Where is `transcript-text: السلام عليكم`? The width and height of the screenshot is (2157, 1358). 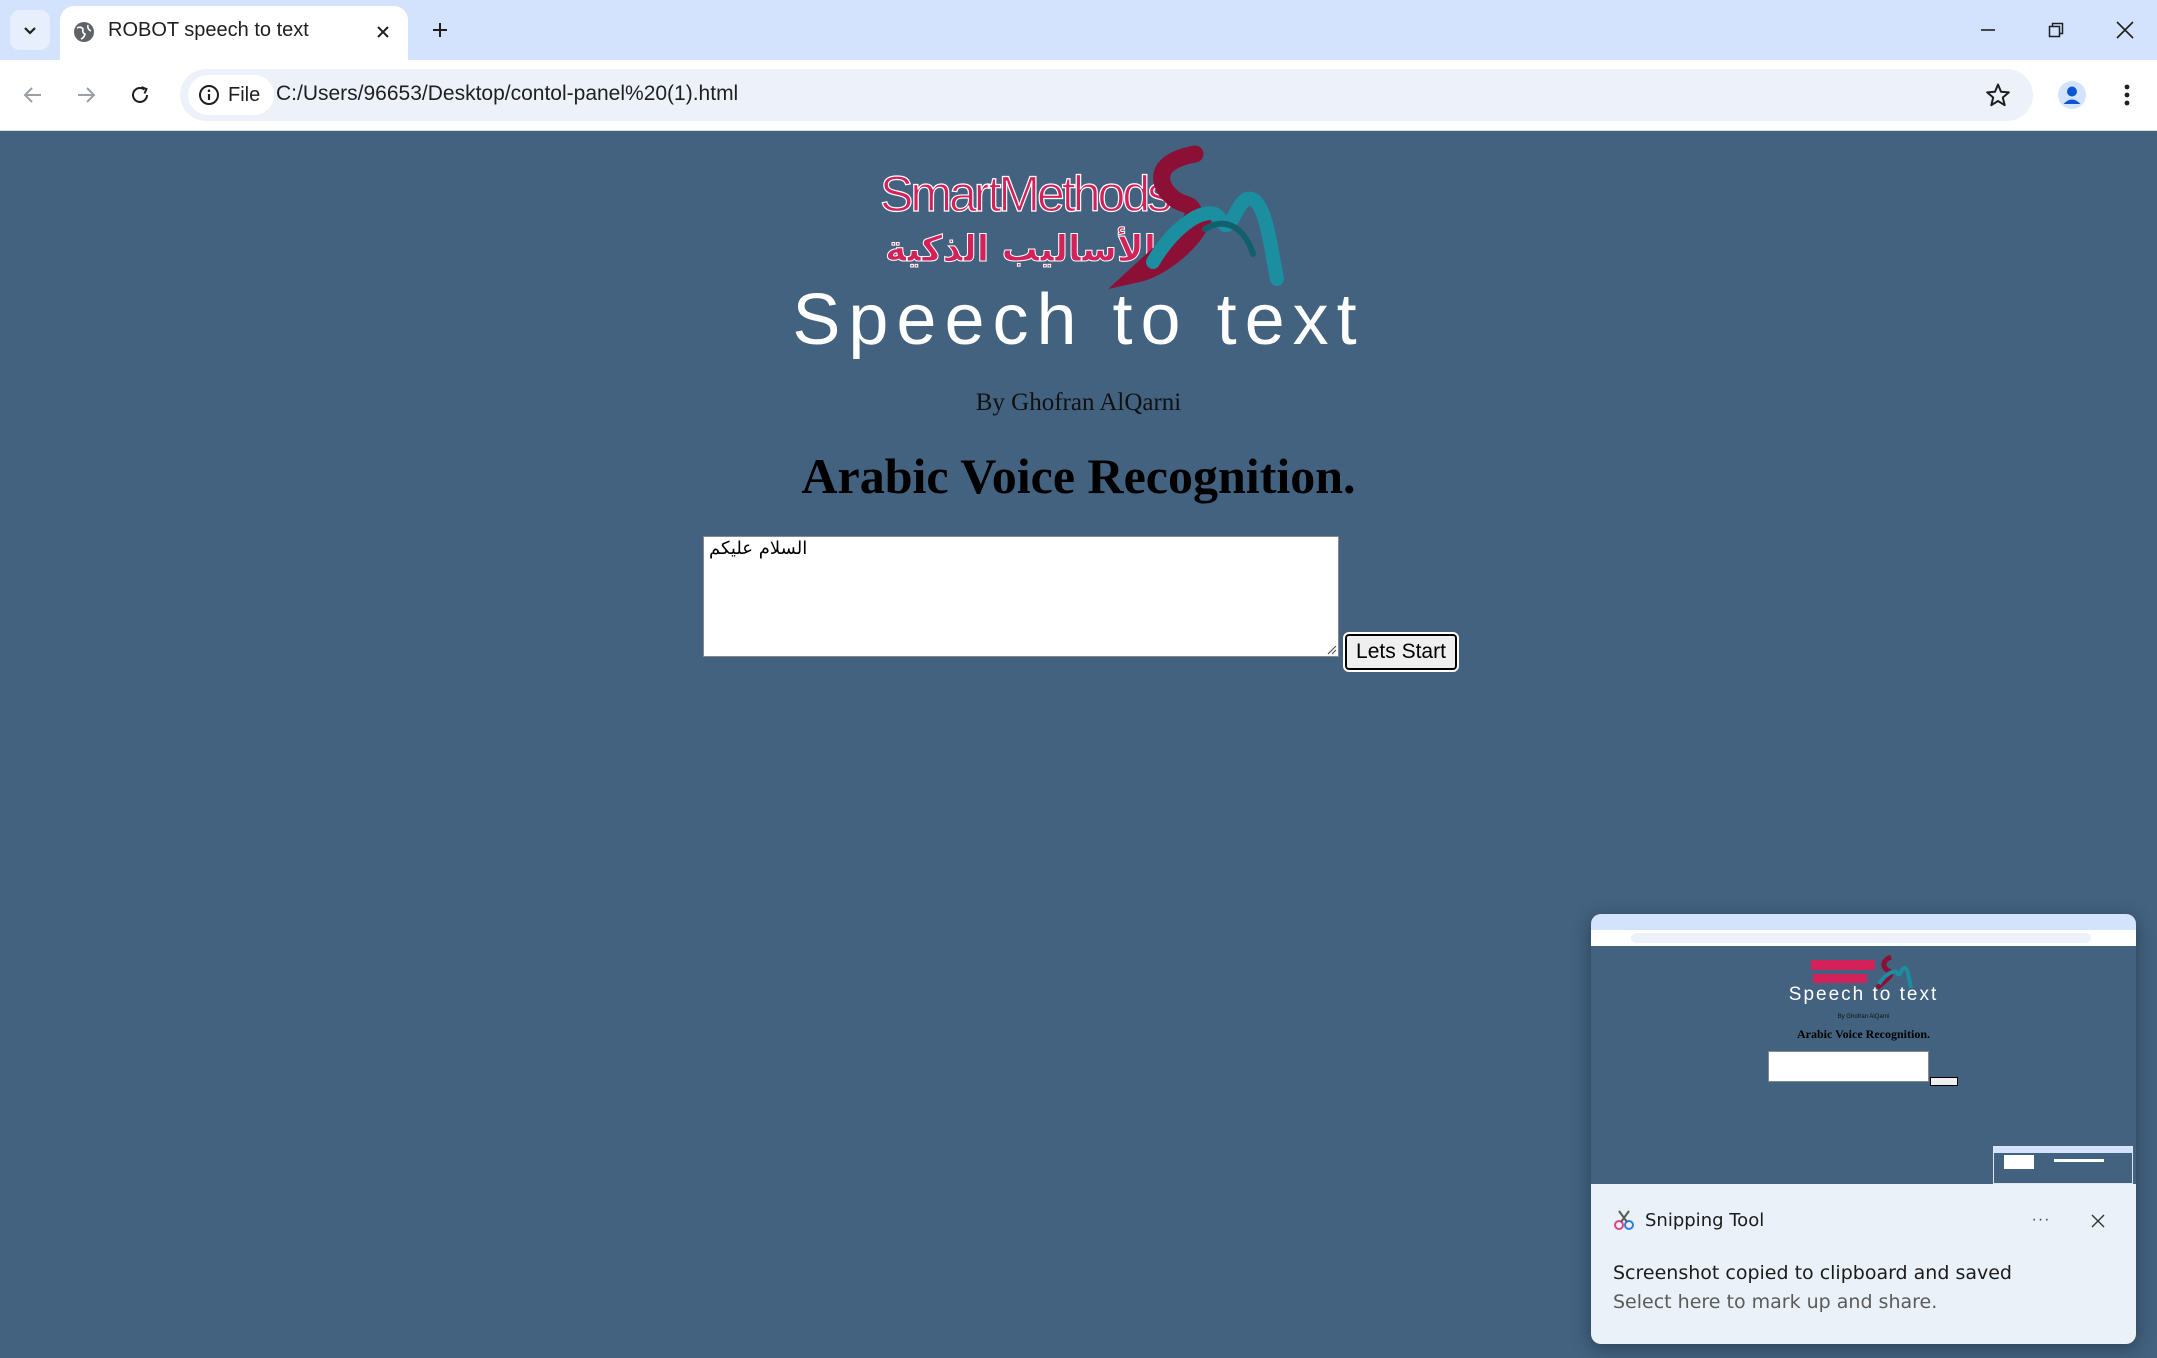
transcript-text: السلام عليكم is located at coordinates (758, 548).